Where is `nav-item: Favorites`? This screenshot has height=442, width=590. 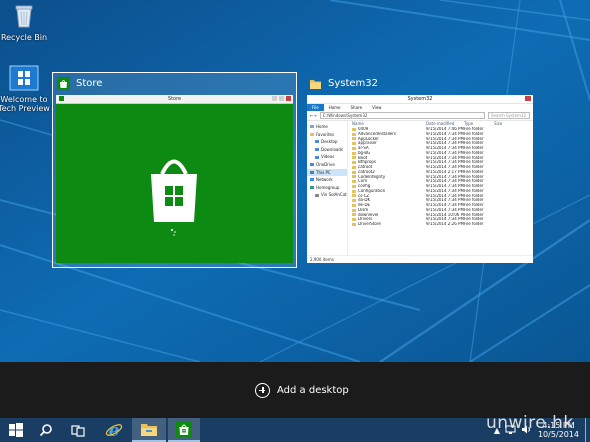
nav-item: Favorites is located at coordinates (327, 135).